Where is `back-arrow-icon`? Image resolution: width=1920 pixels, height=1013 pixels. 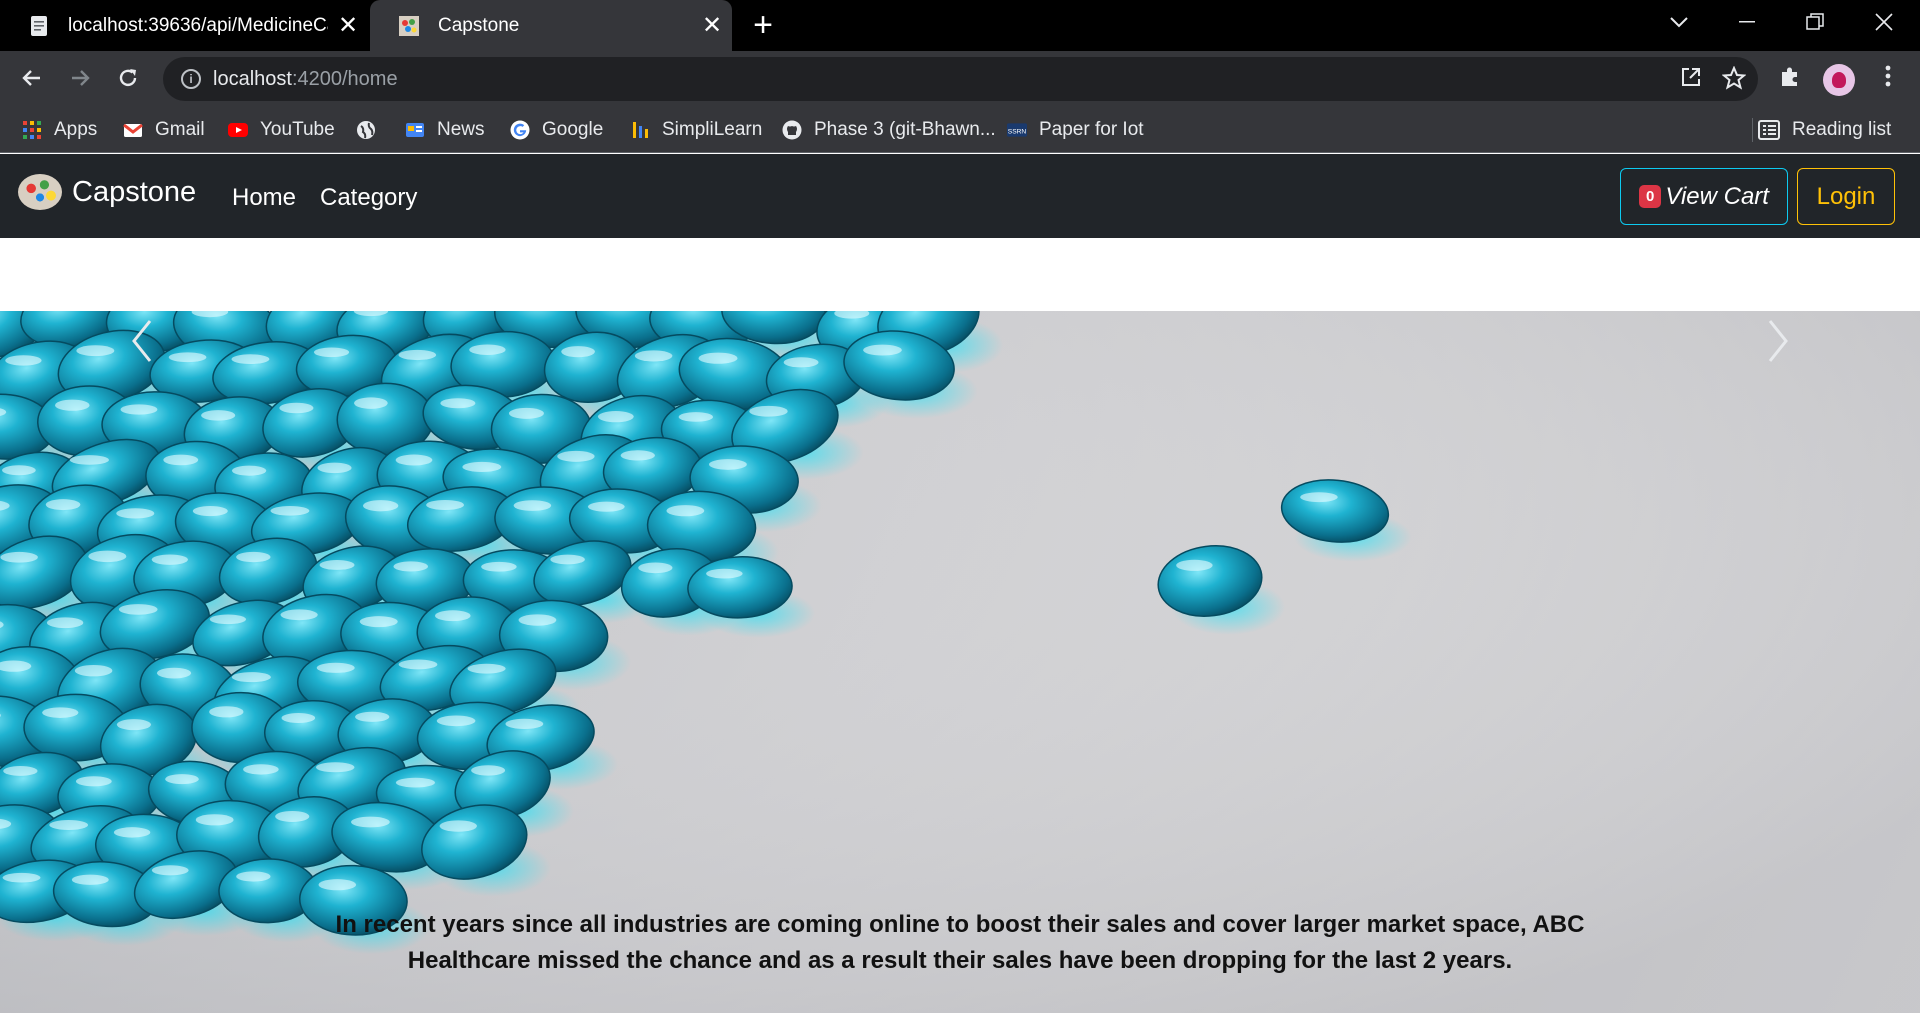
back-arrow-icon is located at coordinates (32, 78).